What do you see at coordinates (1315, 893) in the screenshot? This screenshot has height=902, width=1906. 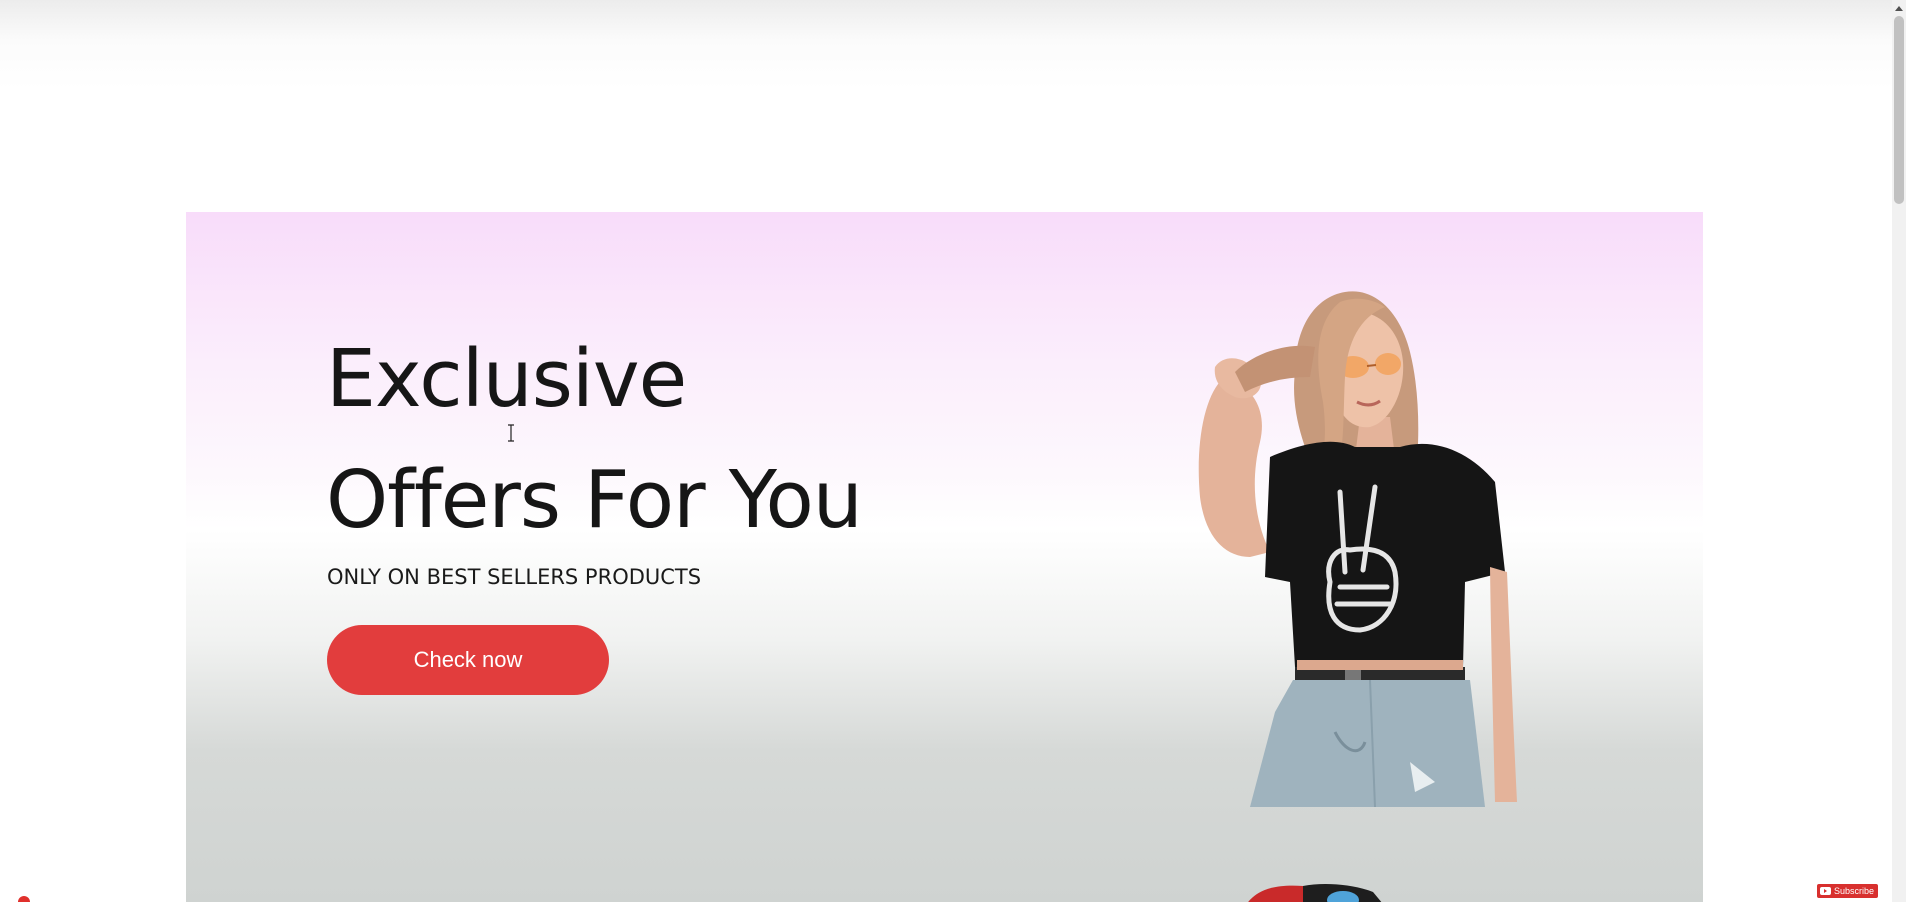 I see `next-product-image` at bounding box center [1315, 893].